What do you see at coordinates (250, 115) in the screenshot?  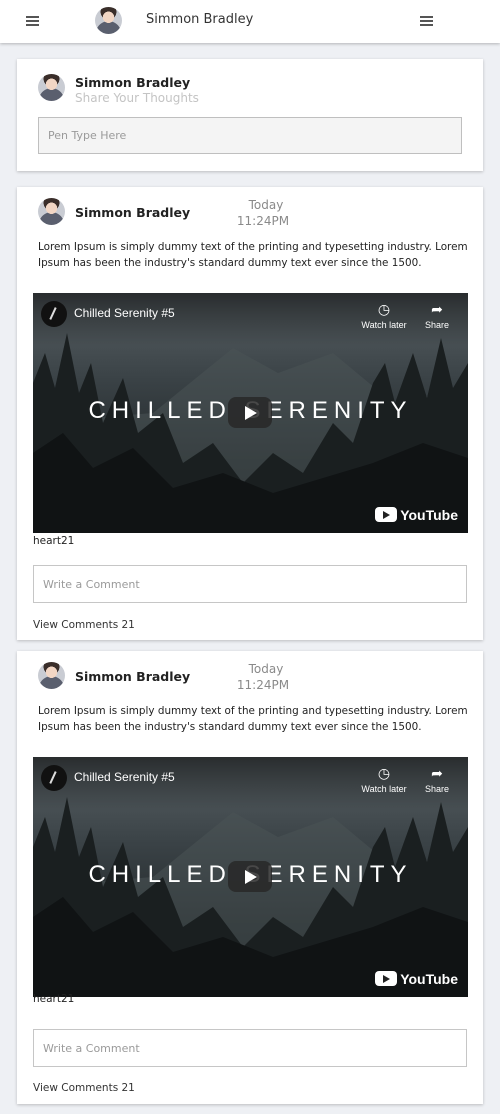 I see `composer-card: Simmon Bradley Share Your Thoughts` at bounding box center [250, 115].